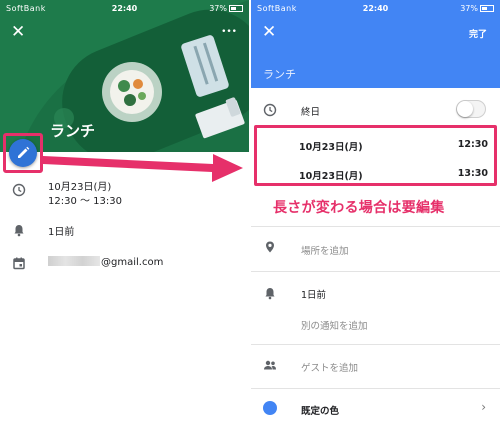 The width and height of the screenshot is (500, 442). Describe the element at coordinates (465, 109) in the screenshot. I see `toggle-knob` at that location.